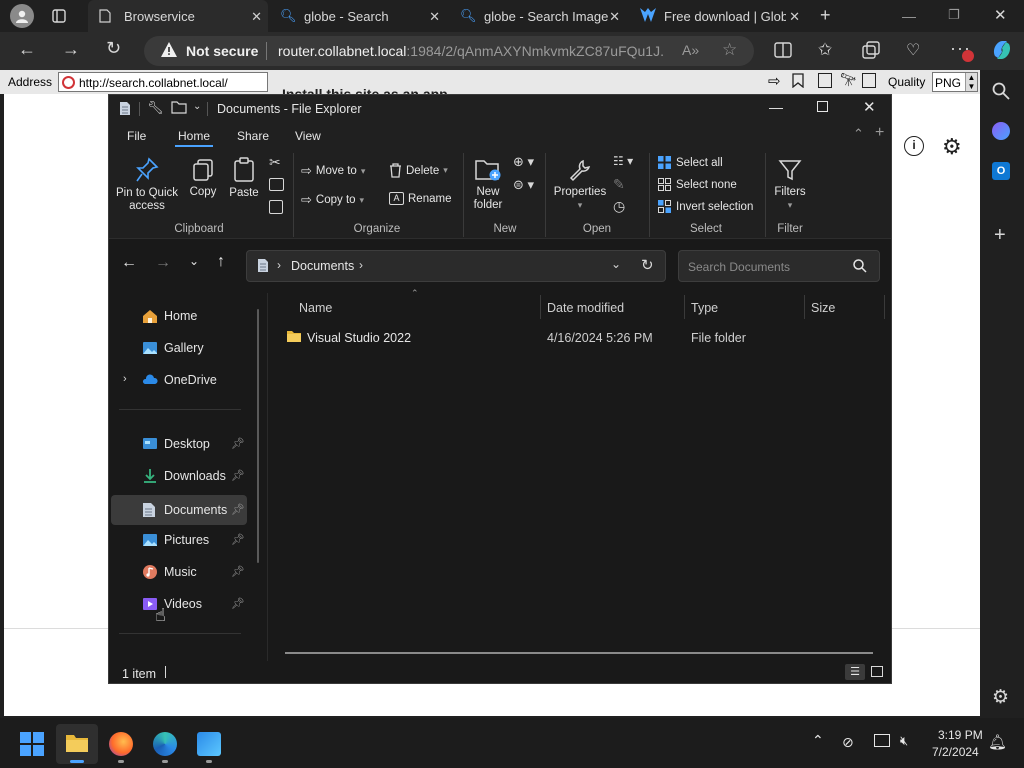 This screenshot has width=1024, height=768. What do you see at coordinates (871, 50) in the screenshot?
I see `collections-icon` at bounding box center [871, 50].